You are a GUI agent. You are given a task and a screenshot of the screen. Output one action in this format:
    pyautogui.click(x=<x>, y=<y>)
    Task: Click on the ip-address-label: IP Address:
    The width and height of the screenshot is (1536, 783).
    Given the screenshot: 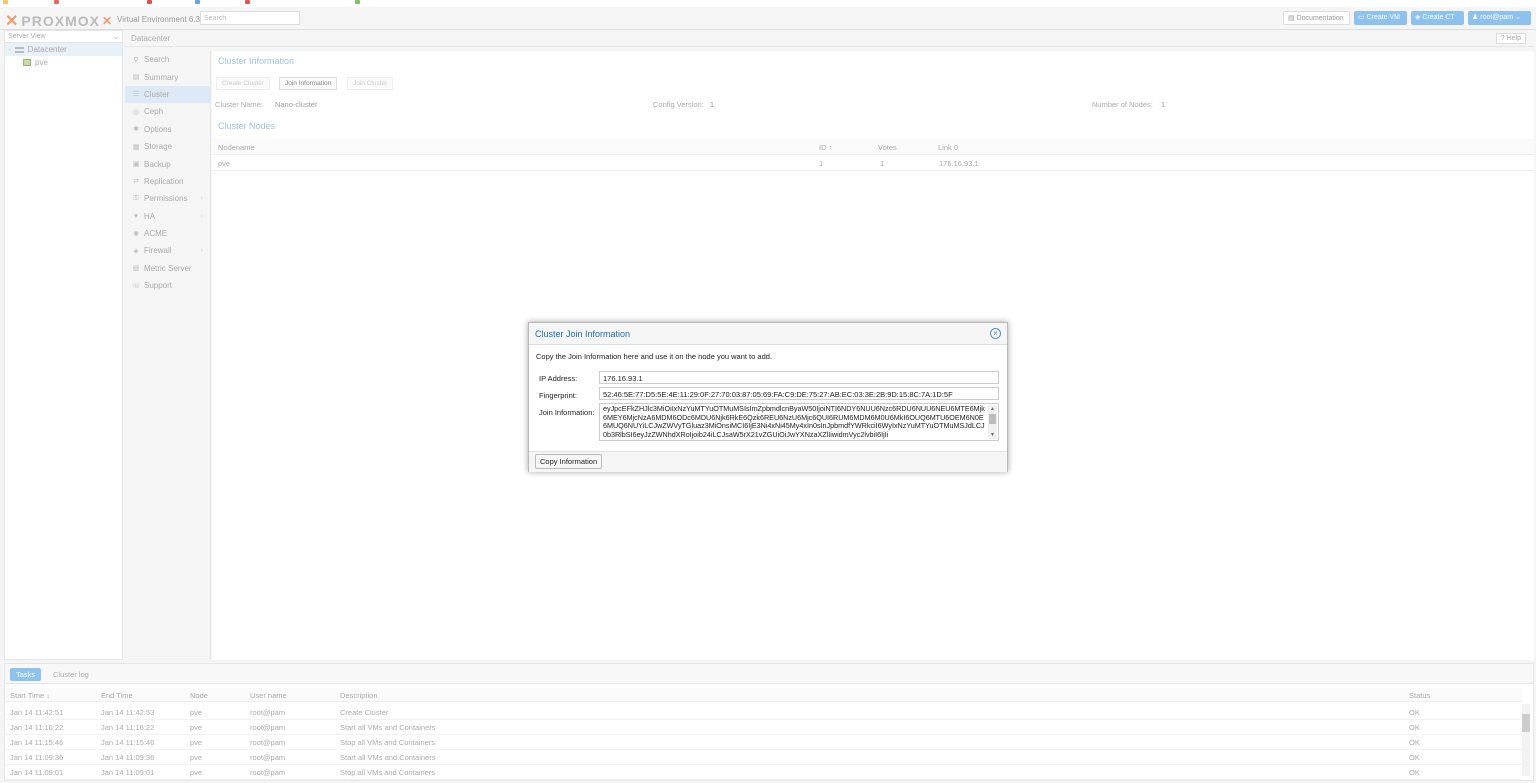 What is the action you would take?
    pyautogui.click(x=558, y=378)
    